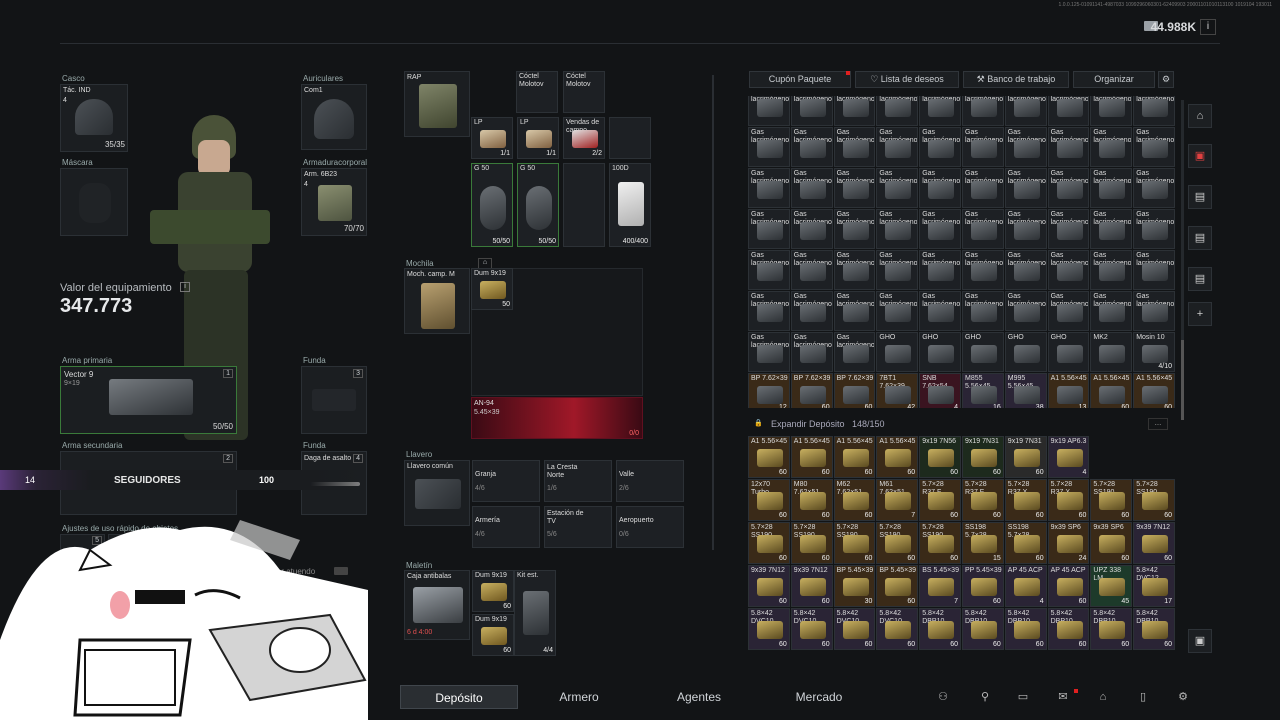 This screenshot has width=1280, height=720. Describe the element at coordinates (148, 400) in the screenshot. I see `primary-weapon-slot: Vector 9 9×19 1 50/50` at that location.